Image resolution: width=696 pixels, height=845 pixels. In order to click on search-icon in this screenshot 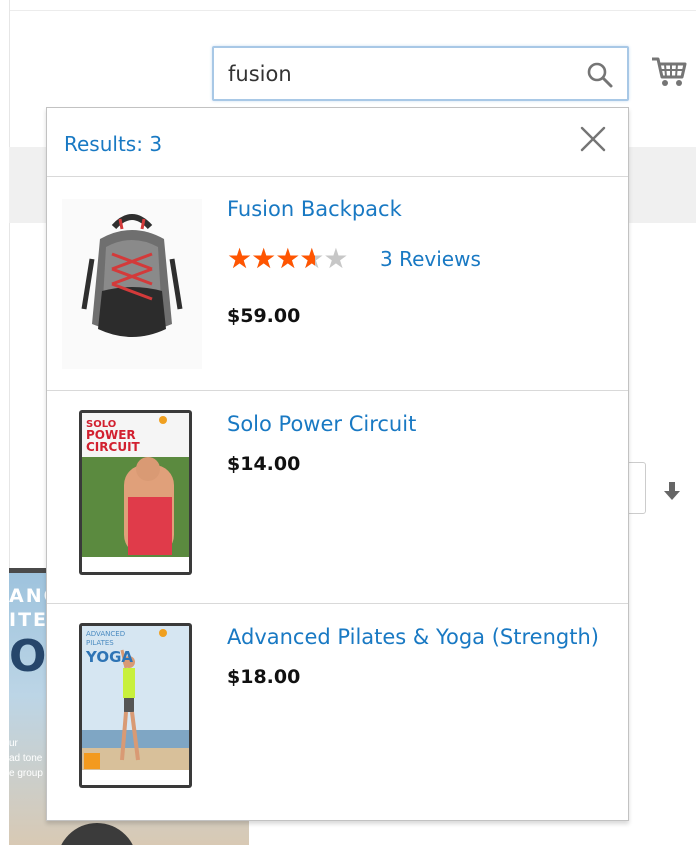, I will do `click(600, 75)`.